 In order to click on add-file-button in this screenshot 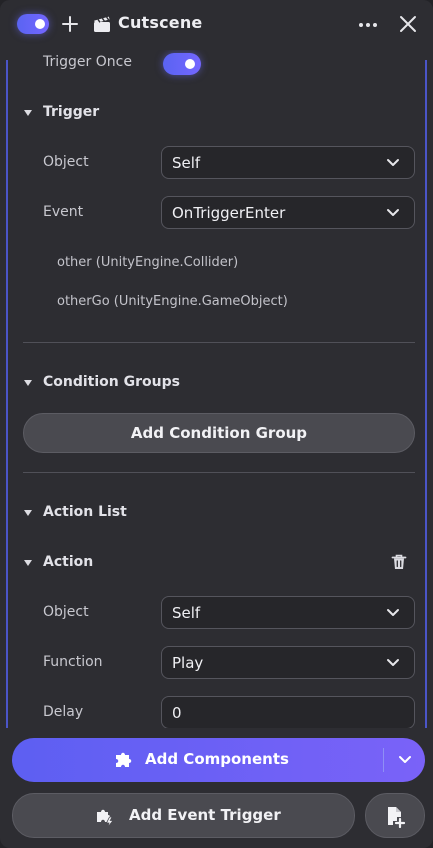, I will do `click(395, 815)`.